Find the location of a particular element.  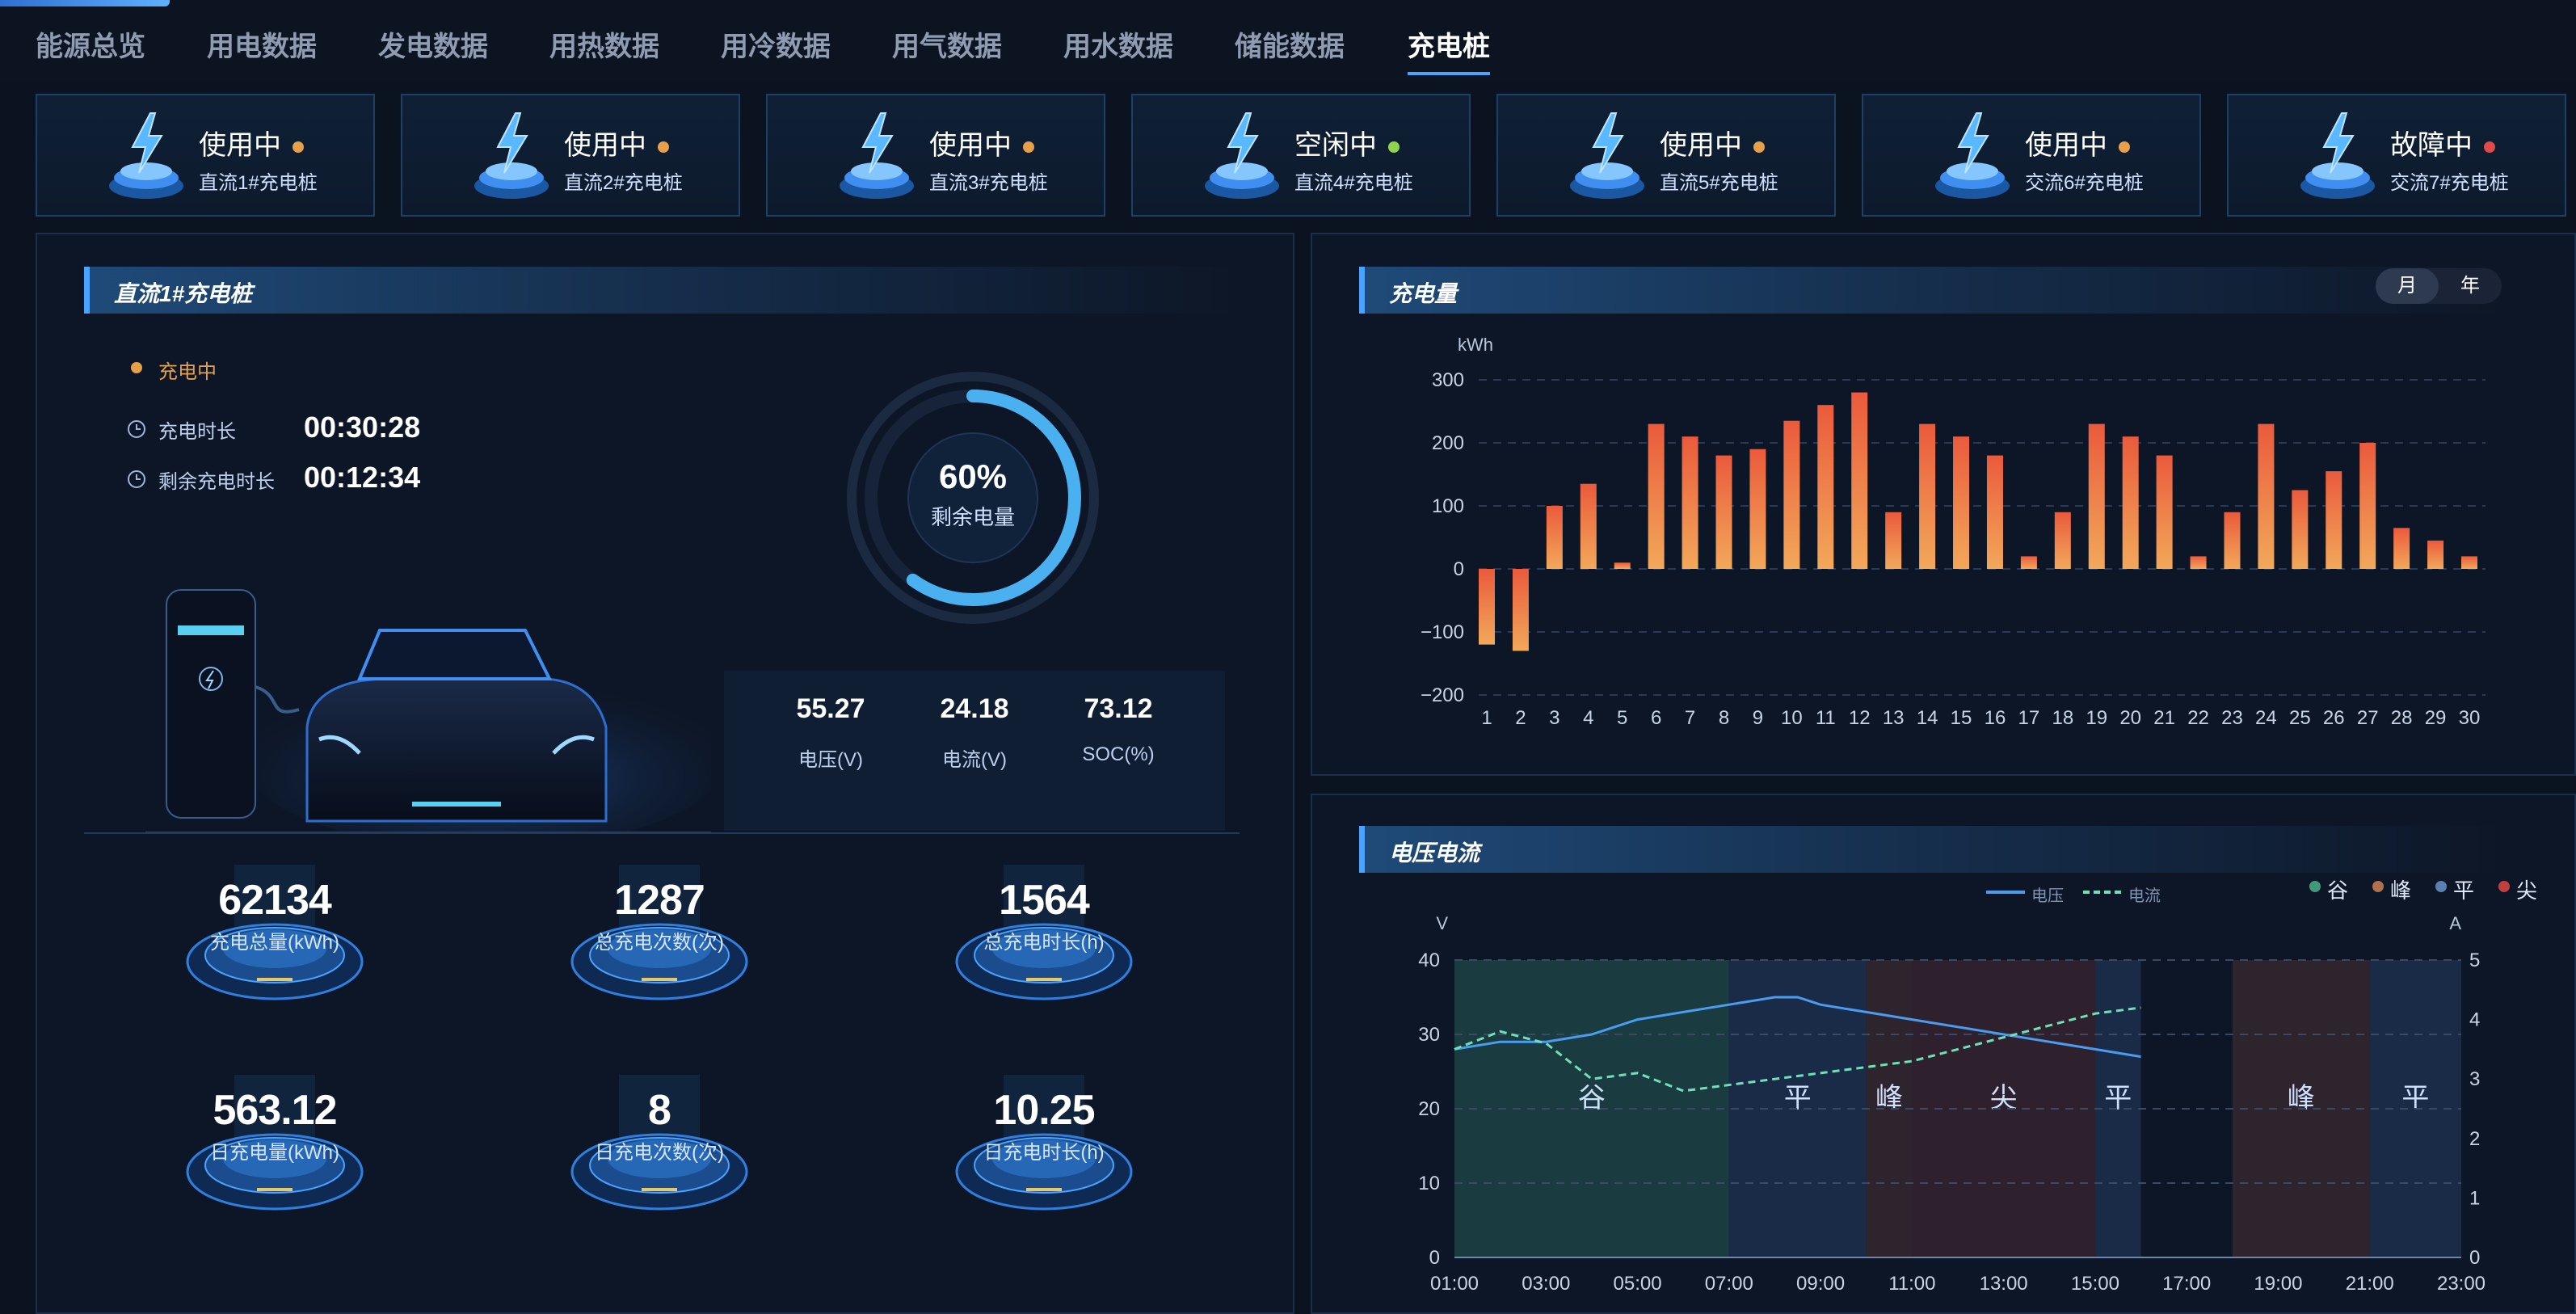

period-legend-label: 平 is located at coordinates (2464, 890).